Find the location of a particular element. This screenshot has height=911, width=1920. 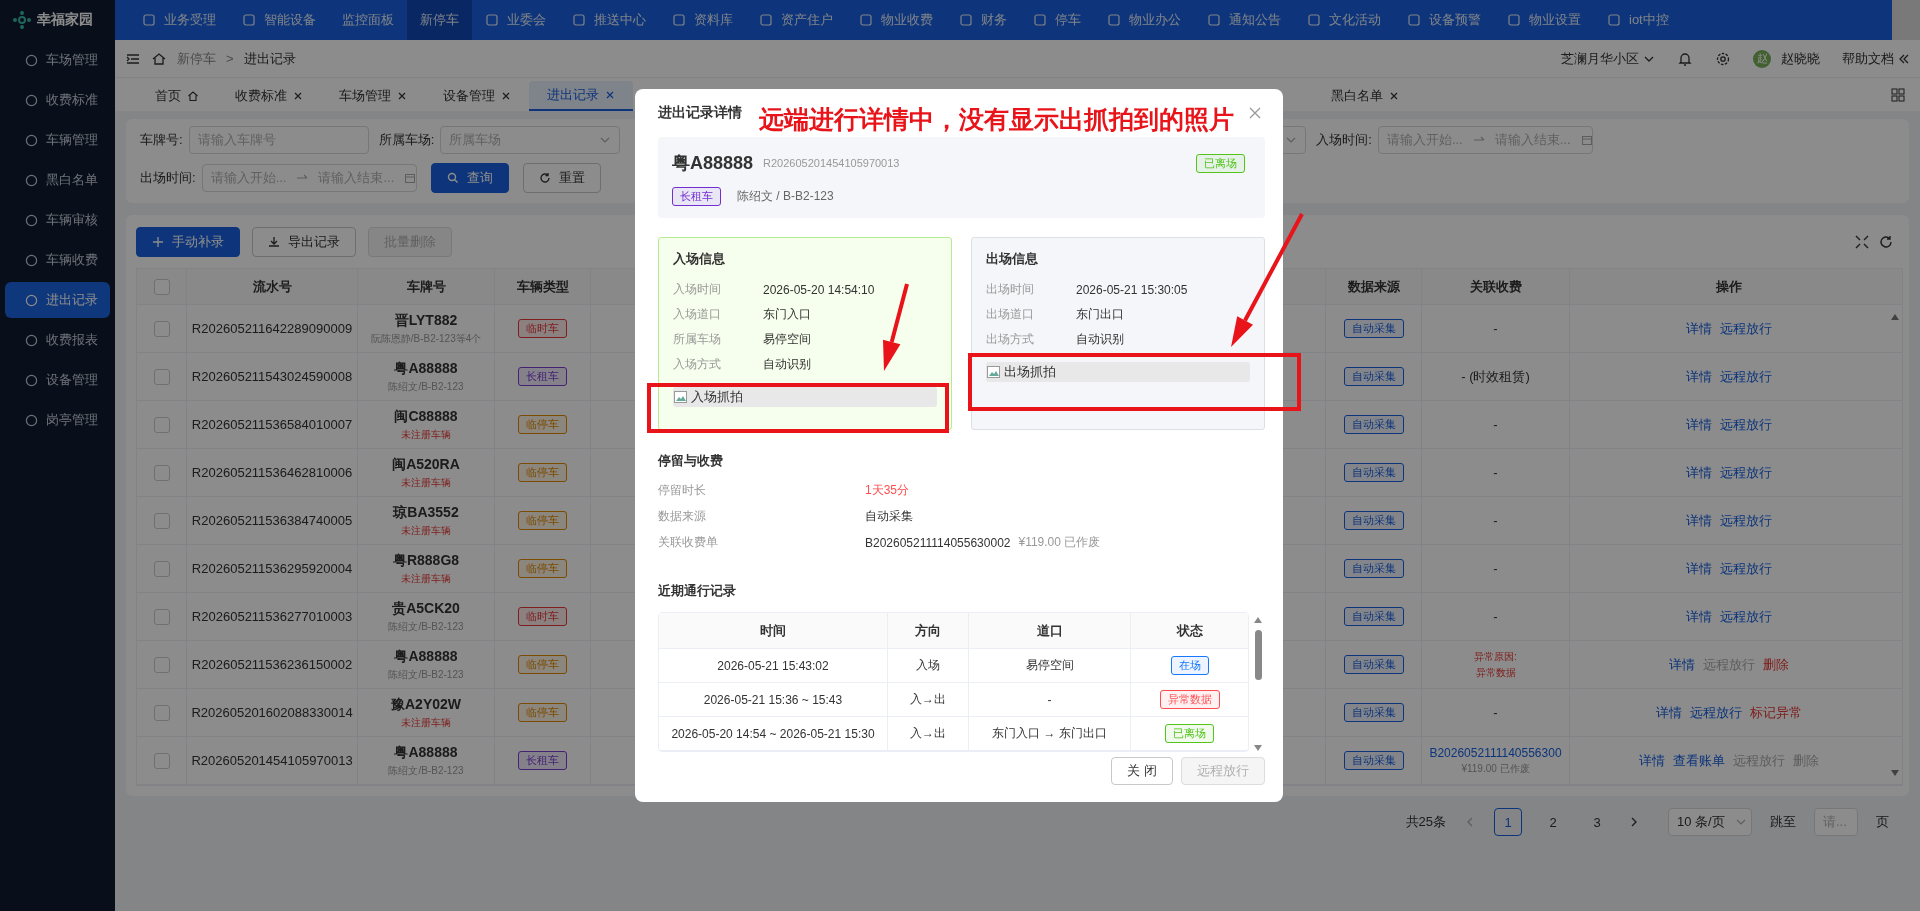

toolbar-button: 手动补录 is located at coordinates (188, 242).